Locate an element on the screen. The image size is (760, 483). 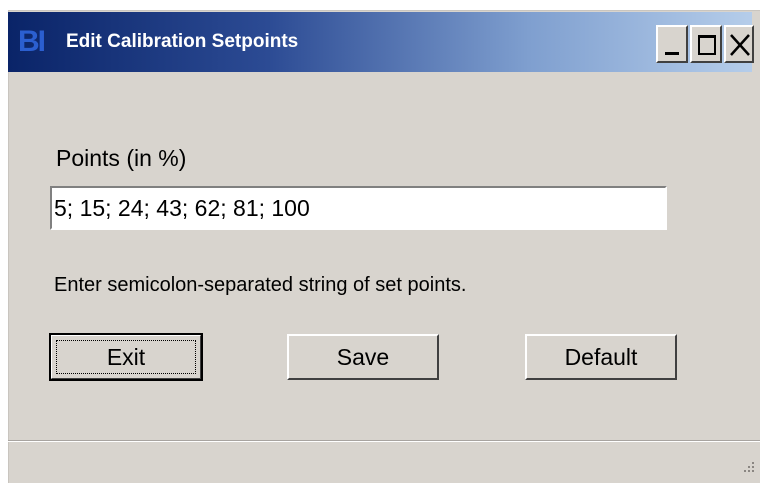
minimize-icon is located at coordinates (672, 53).